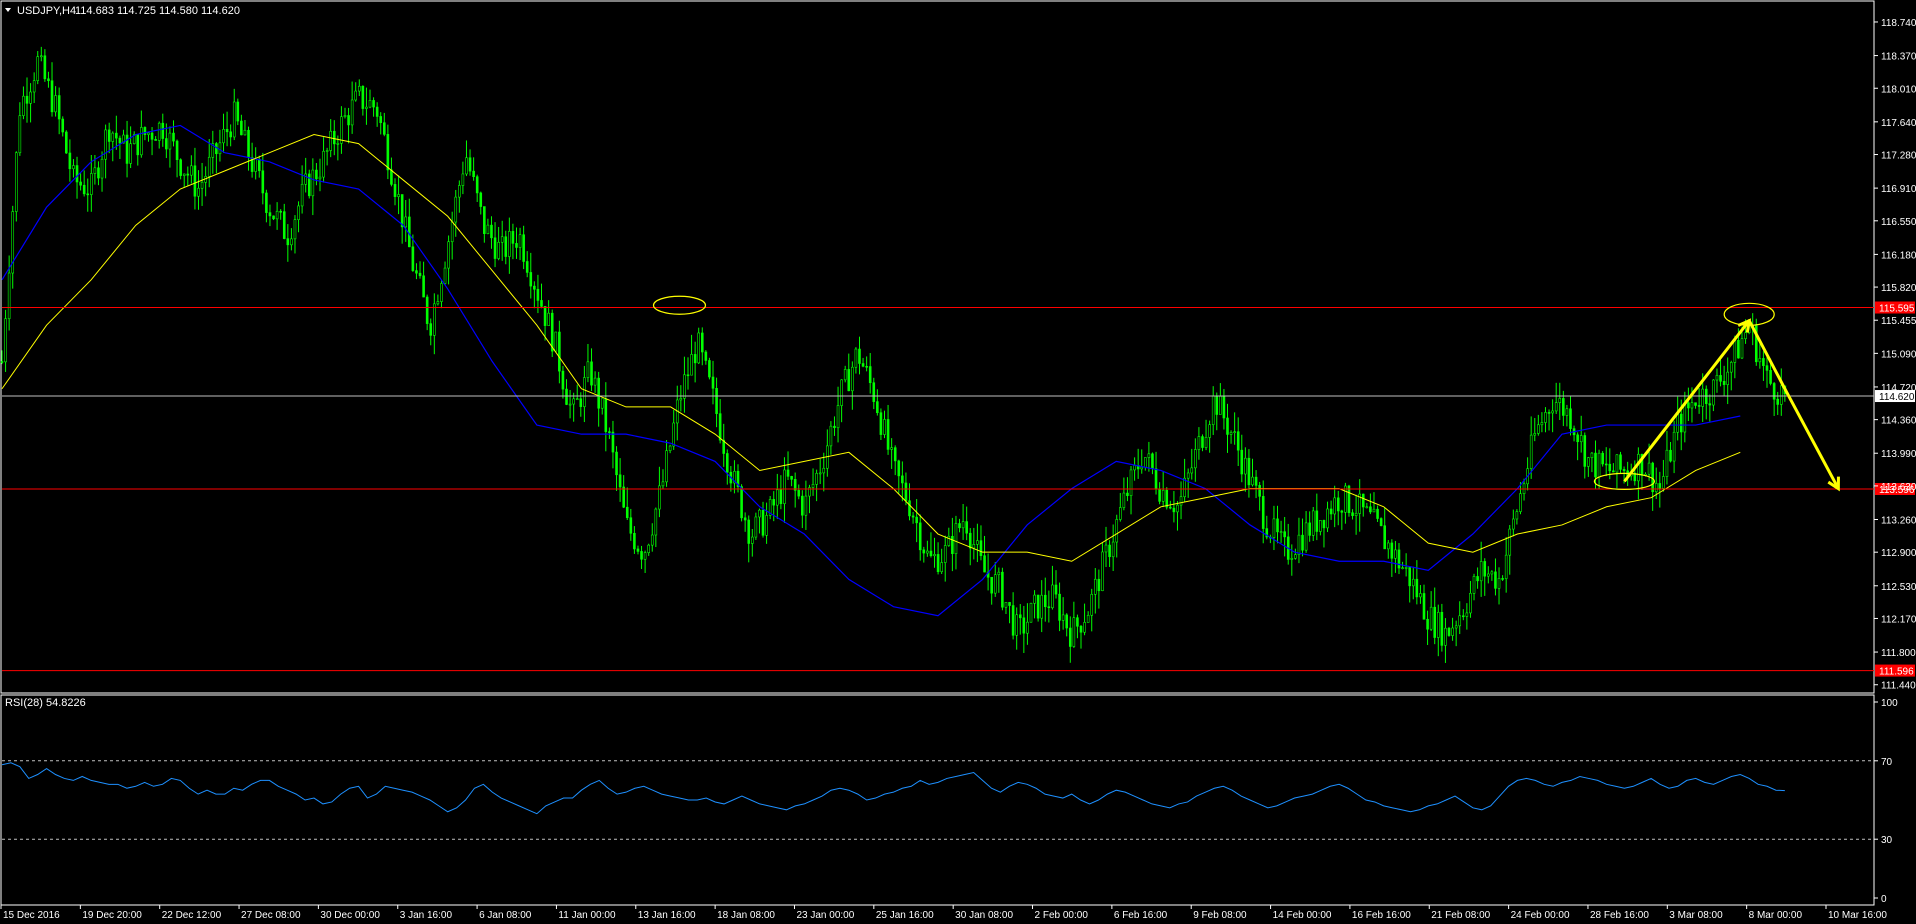 The height and width of the screenshot is (924, 1916). I want to click on y-tick-label: 114.720, so click(1898, 388).